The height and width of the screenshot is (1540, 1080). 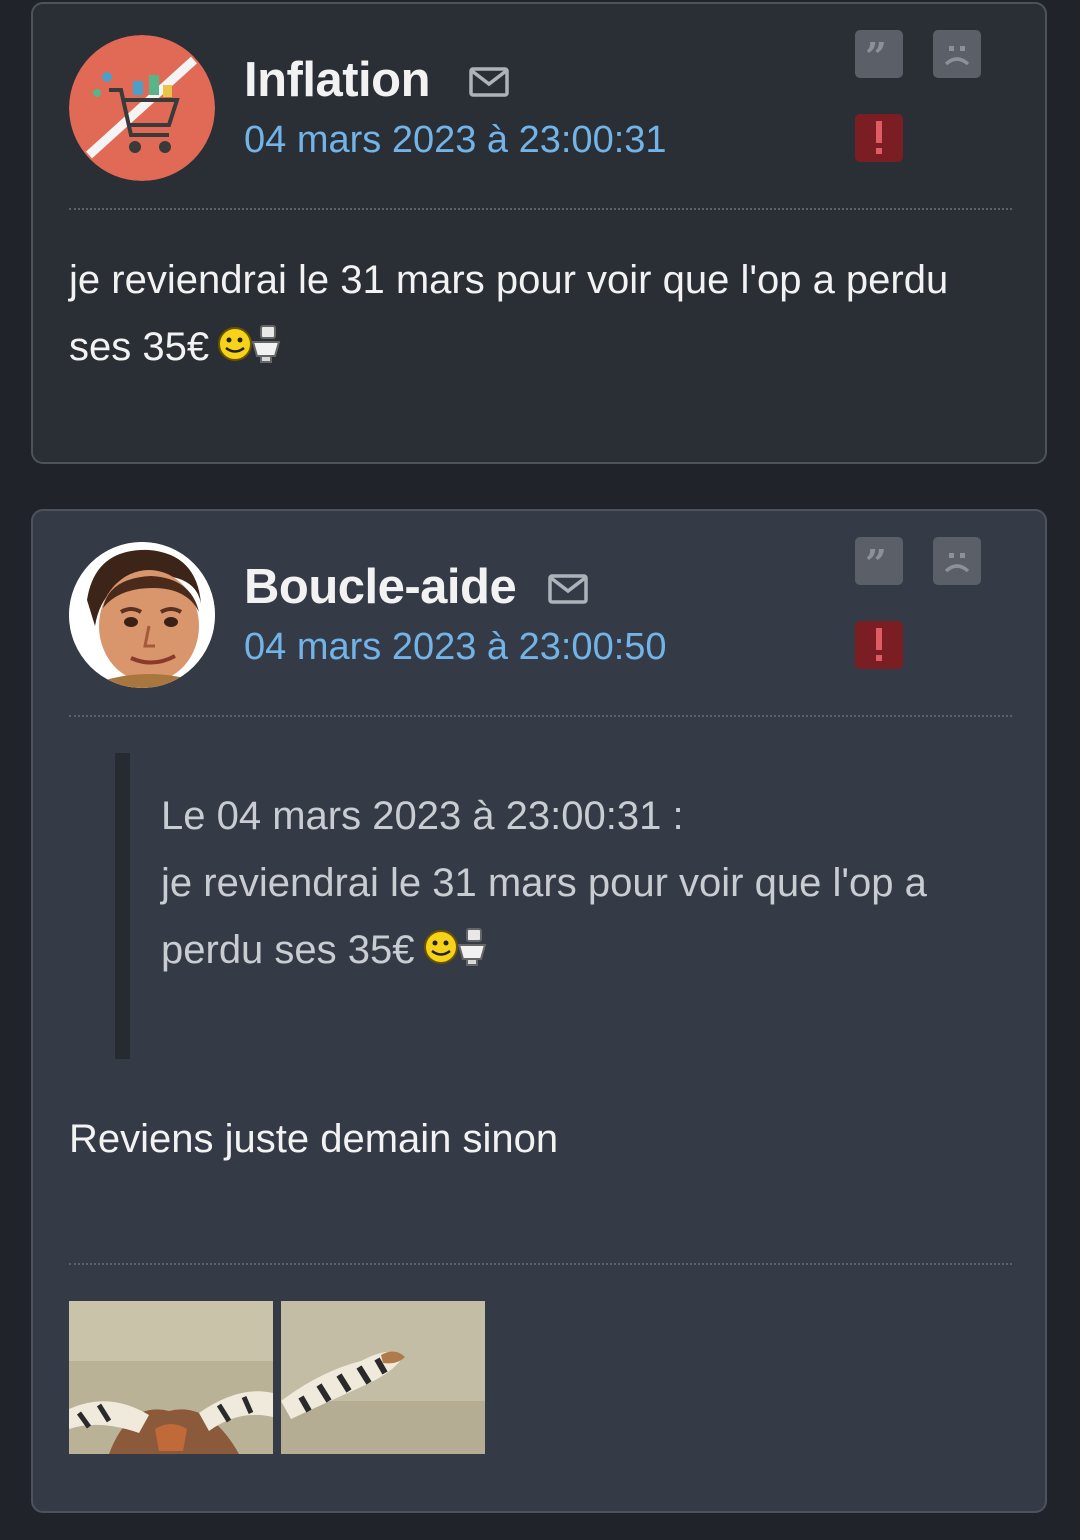 What do you see at coordinates (422, 816) in the screenshot?
I see `quote-header: Le 04 mars 2023 à 23:00:31 :` at bounding box center [422, 816].